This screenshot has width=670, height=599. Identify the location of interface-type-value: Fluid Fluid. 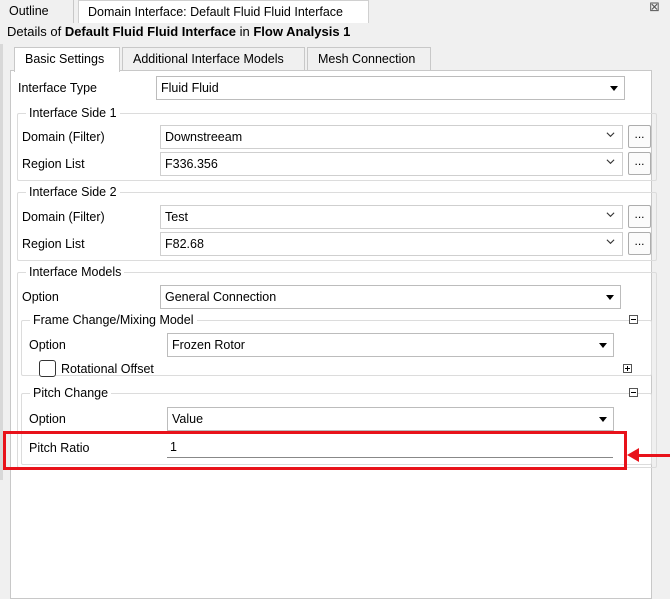
(190, 88).